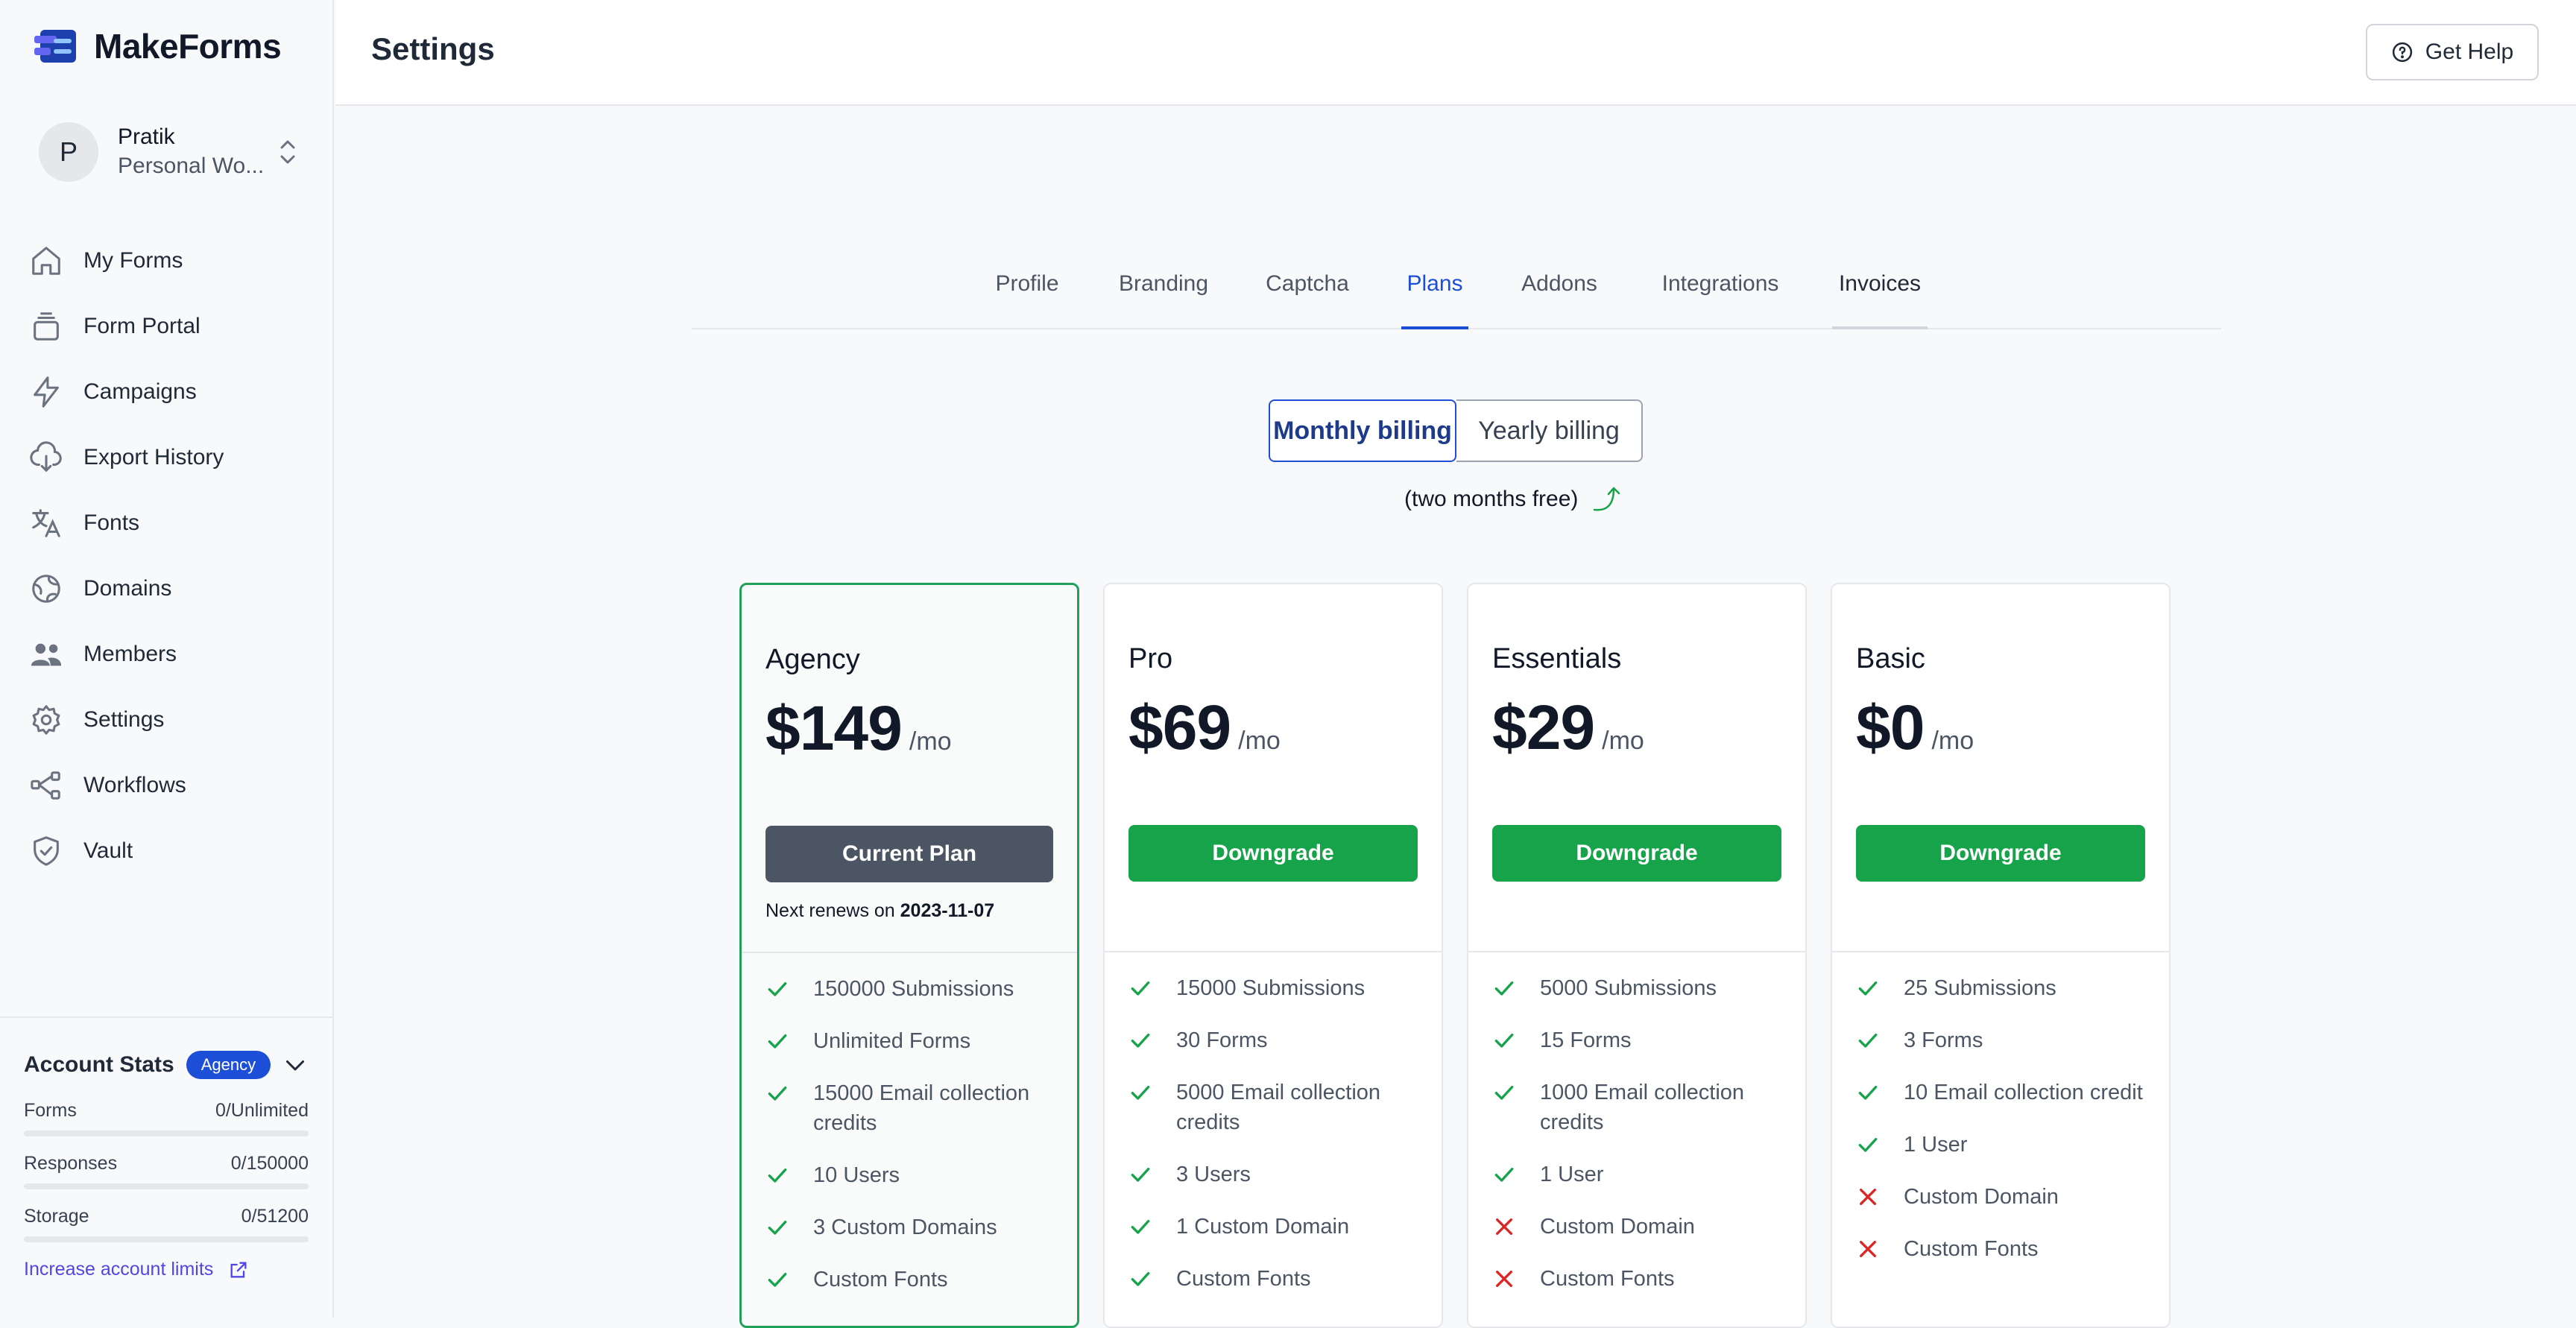 The height and width of the screenshot is (1328, 2576). I want to click on stat-value: 0/Unlimited, so click(262, 1110).